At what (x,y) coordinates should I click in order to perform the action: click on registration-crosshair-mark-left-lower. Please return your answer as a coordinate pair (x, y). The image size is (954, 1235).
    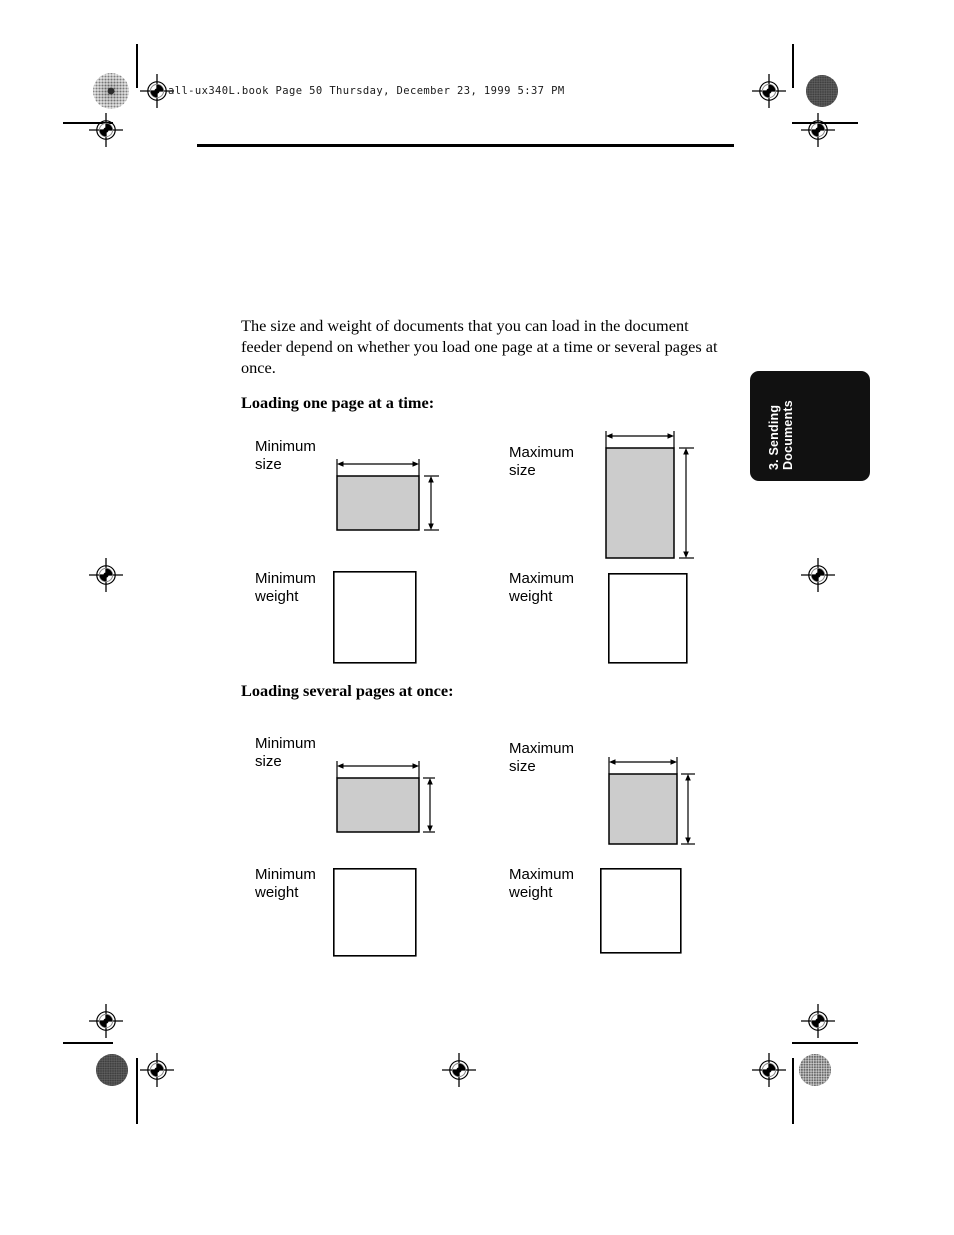
    Looking at the image, I should click on (106, 1021).